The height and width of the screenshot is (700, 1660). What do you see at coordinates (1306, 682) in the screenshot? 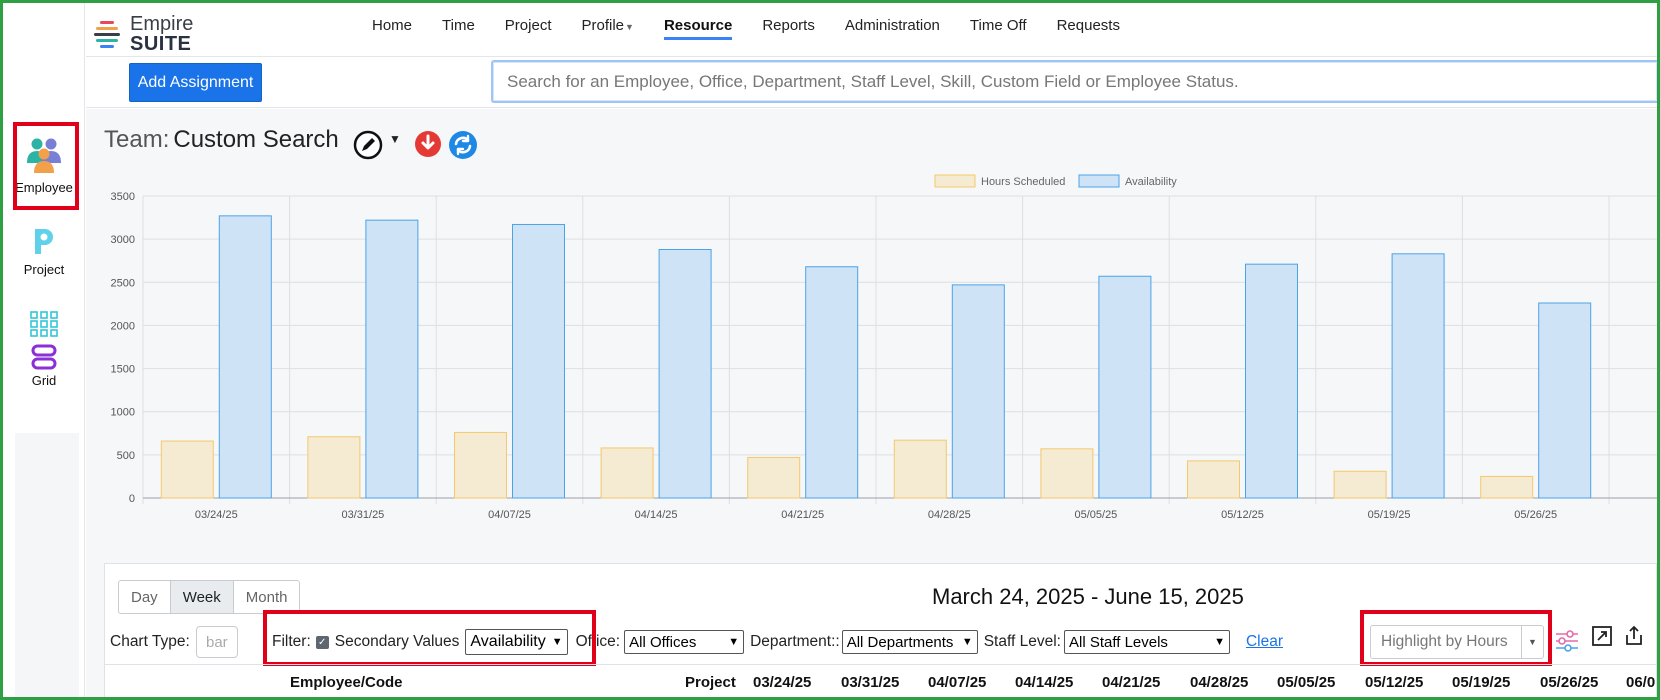
I see `col-week-7: 05/05/25` at bounding box center [1306, 682].